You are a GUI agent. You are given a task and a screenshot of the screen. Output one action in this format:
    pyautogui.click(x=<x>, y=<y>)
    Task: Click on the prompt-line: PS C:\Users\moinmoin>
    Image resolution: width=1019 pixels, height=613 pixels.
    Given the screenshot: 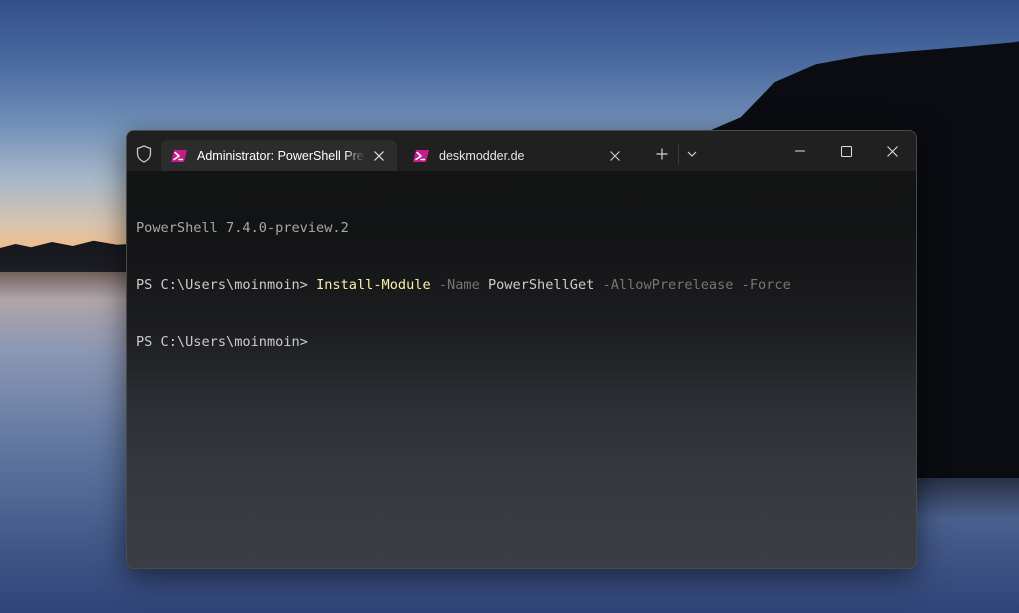 What is the action you would take?
    pyautogui.click(x=463, y=342)
    